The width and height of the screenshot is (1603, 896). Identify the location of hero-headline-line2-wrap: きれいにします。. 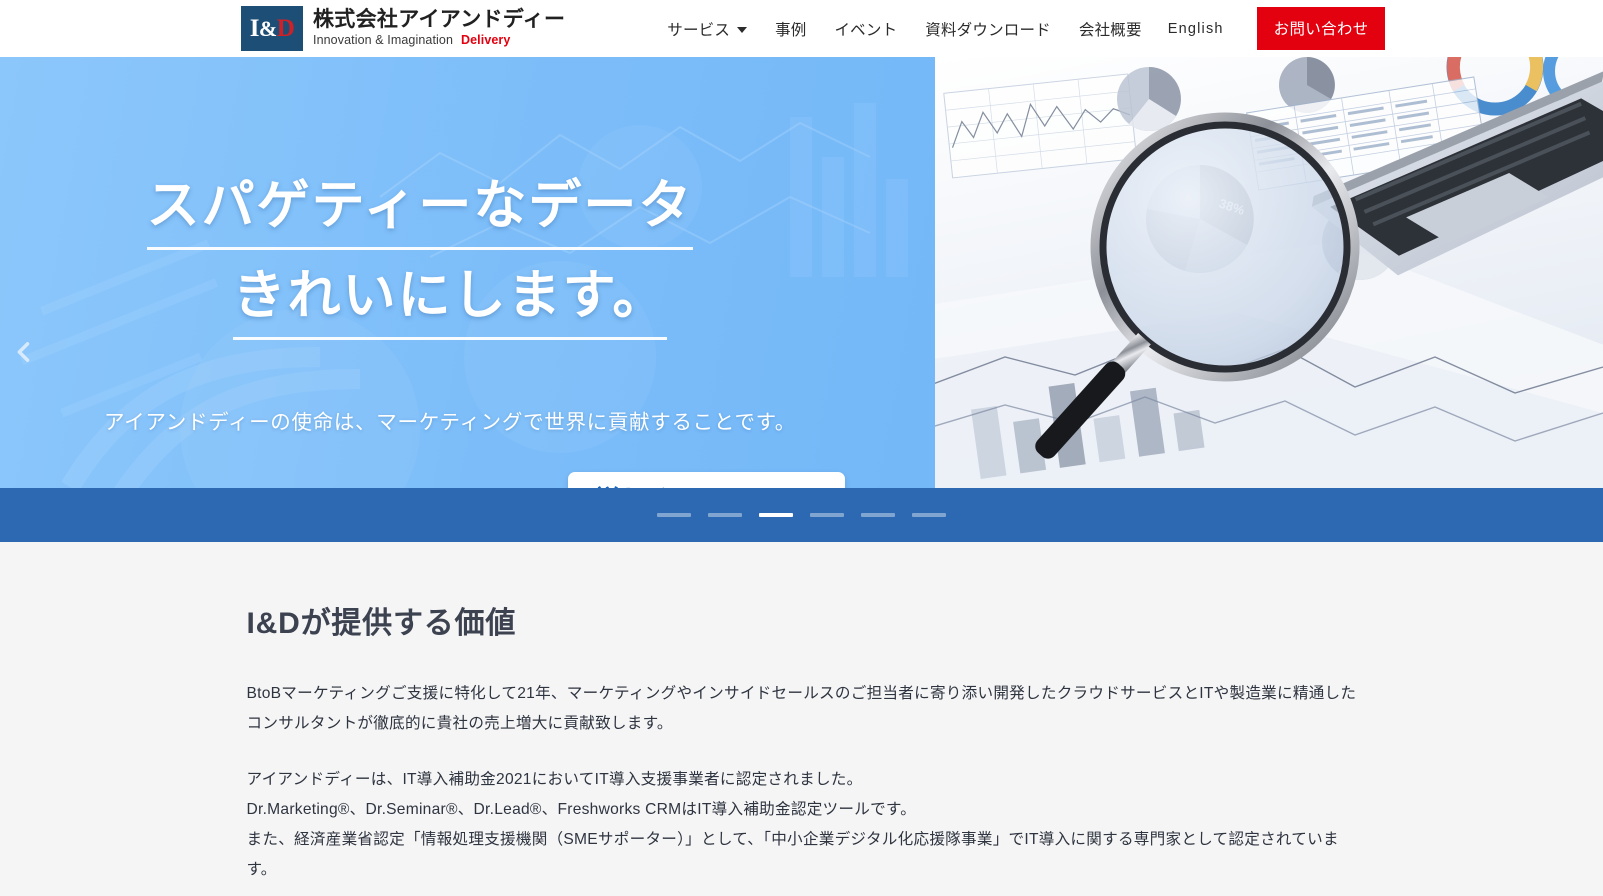
(450, 302).